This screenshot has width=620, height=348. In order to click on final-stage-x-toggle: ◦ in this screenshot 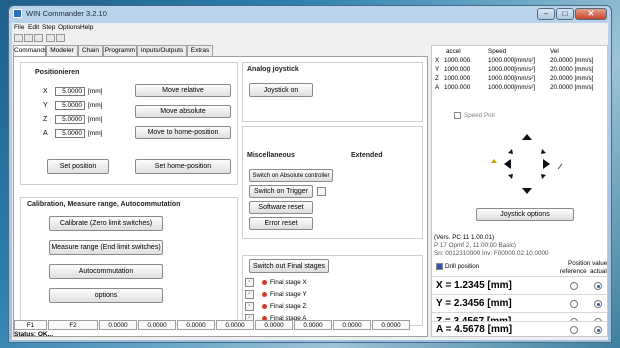, I will do `click(249, 282)`.